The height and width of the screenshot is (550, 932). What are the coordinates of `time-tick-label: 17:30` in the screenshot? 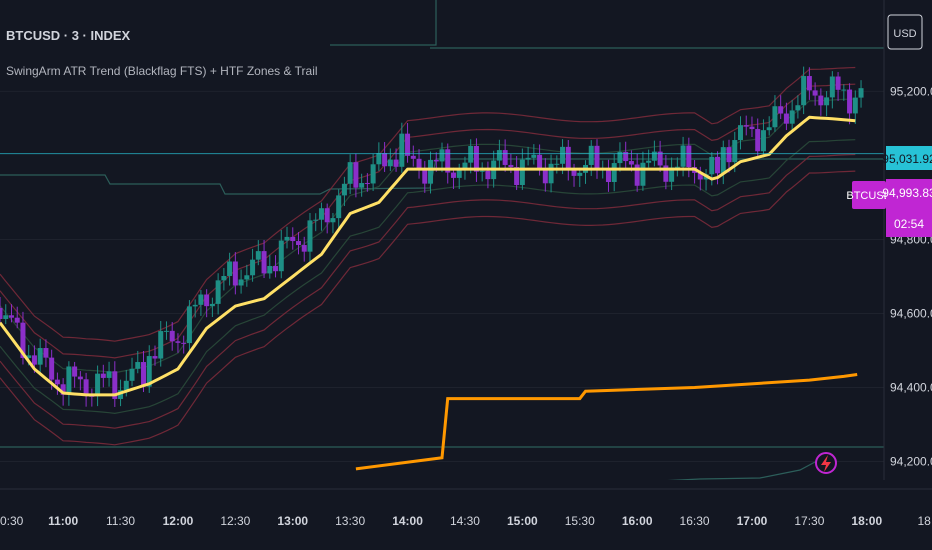 It's located at (809, 521).